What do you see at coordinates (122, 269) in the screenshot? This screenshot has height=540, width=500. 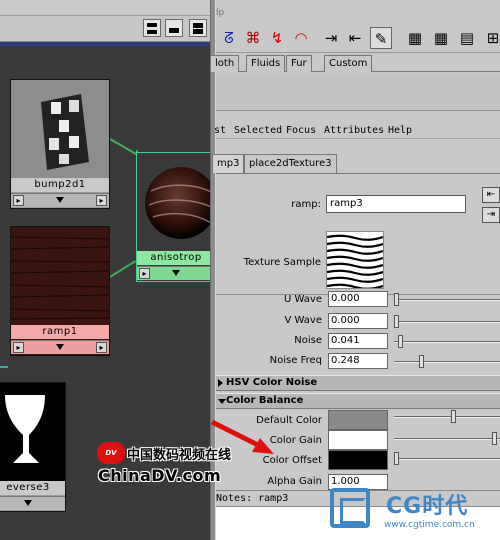 I see `connection-ramp-to-aniso` at bounding box center [122, 269].